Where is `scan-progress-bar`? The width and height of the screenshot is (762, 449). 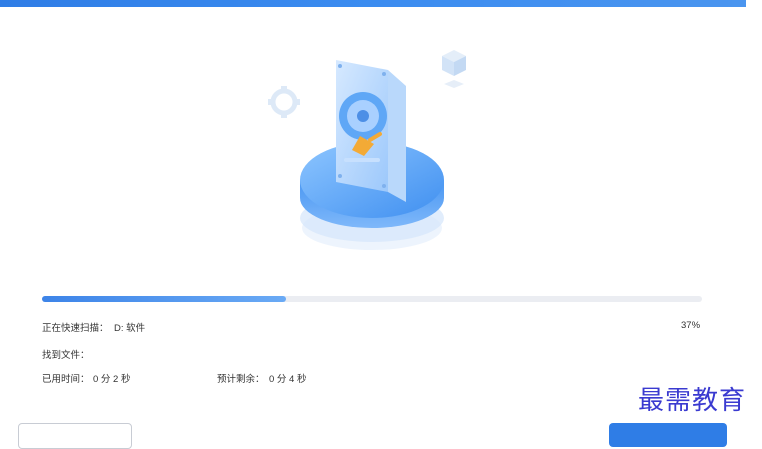
scan-progress-bar is located at coordinates (372, 299).